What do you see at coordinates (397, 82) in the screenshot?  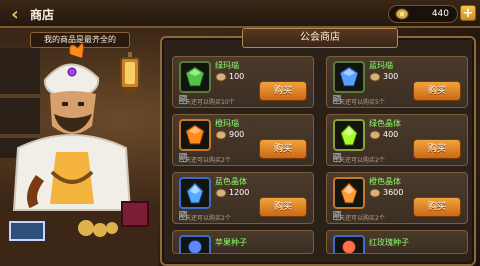 I see `shop-item: 绑 蓝玛瑙 300 今天还可以购买5个 购买` at bounding box center [397, 82].